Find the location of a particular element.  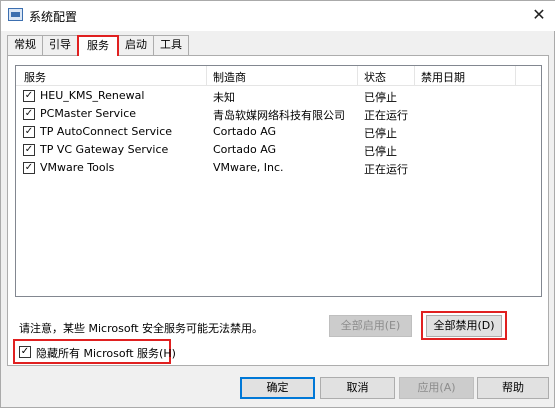

apply-button: 应用(A) is located at coordinates (436, 388).